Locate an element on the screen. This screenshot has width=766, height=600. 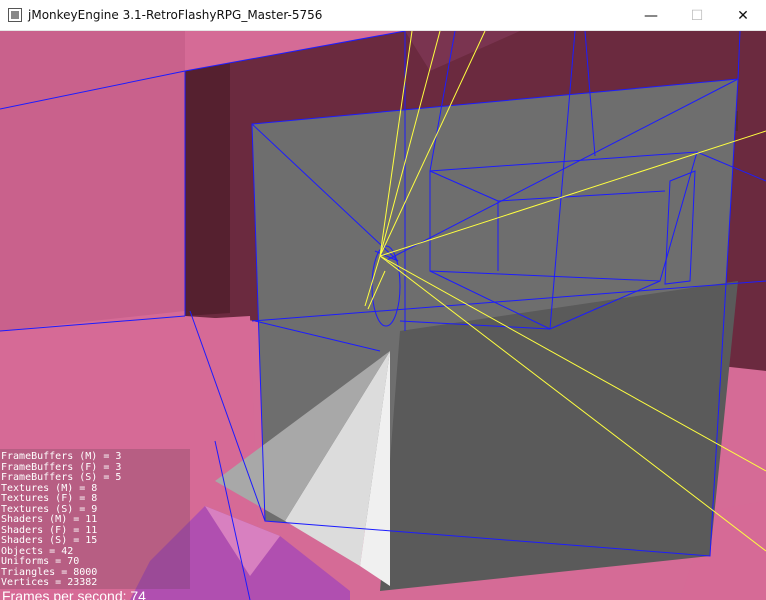
fps-counter: Frames per second: 74 is located at coordinates (74, 594).